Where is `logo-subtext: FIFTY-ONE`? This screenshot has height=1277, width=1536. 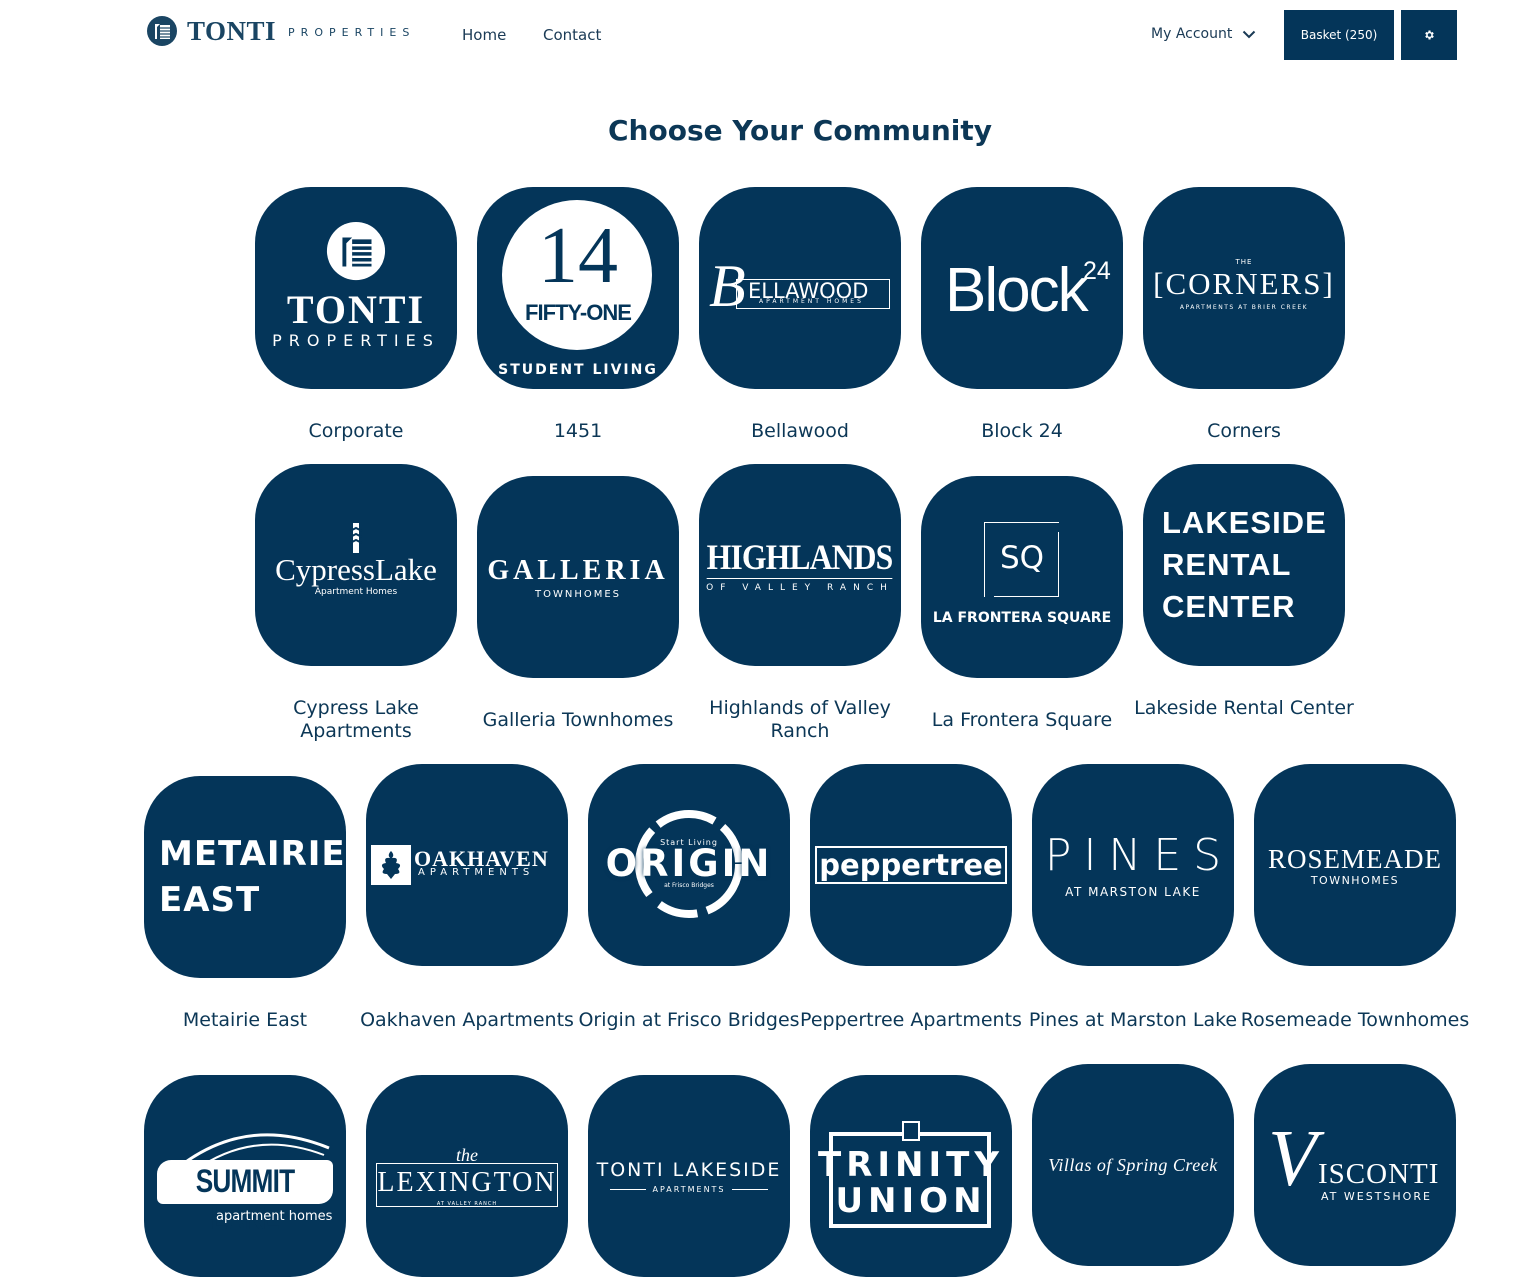
logo-subtext: FIFTY-ONE is located at coordinates (578, 312).